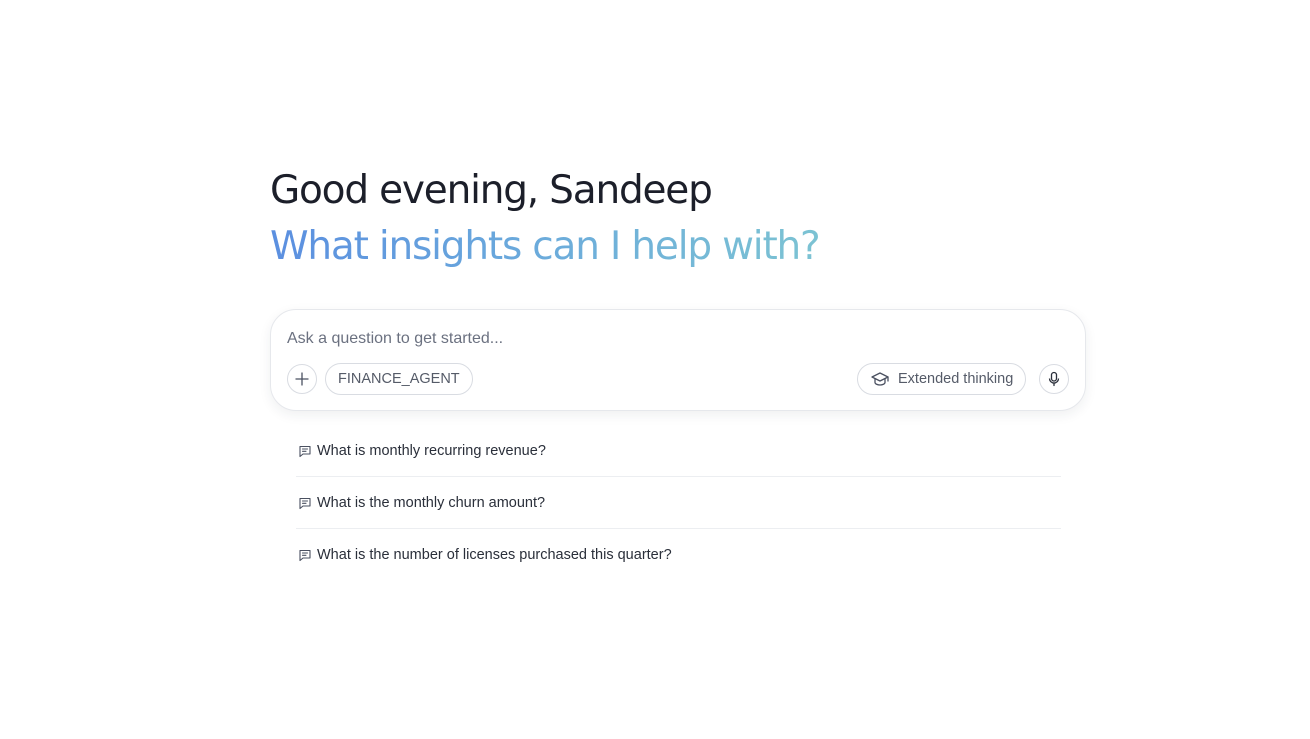 The height and width of the screenshot is (739, 1310). I want to click on suggestion-item: What is monthly recurring revenue?, so click(678, 451).